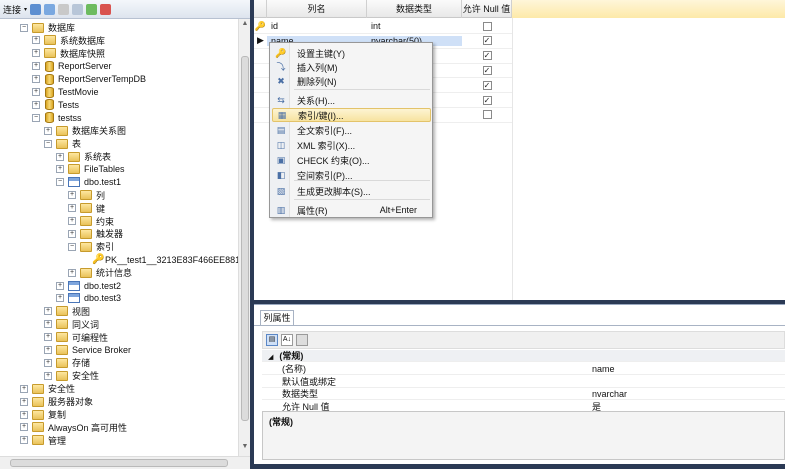 The width and height of the screenshot is (785, 469). What do you see at coordinates (487, 115) in the screenshot?
I see `allow-null-checkbox` at bounding box center [487, 115].